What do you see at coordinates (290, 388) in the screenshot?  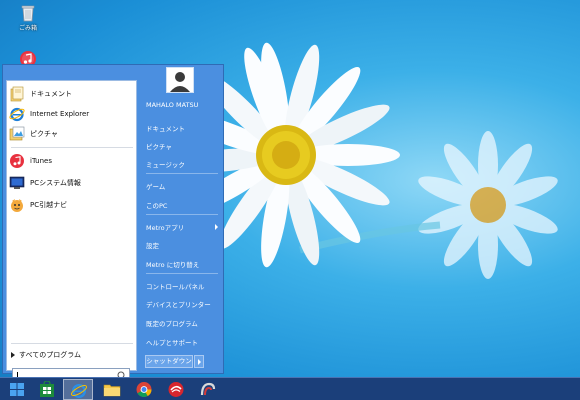 I see `taskbar` at bounding box center [290, 388].